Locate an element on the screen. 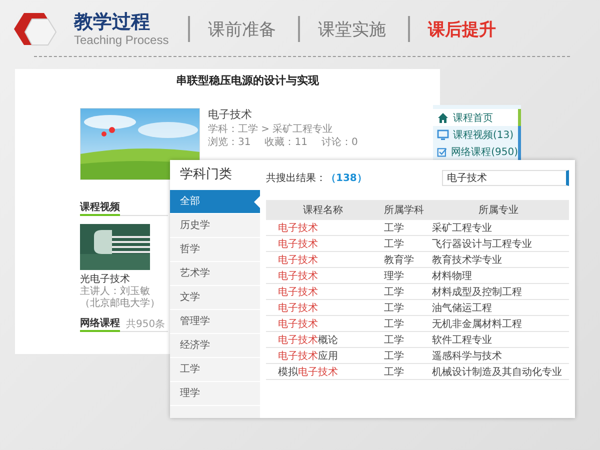 This screenshot has width=600, height=450. category-item: 理学 is located at coordinates (215, 394).